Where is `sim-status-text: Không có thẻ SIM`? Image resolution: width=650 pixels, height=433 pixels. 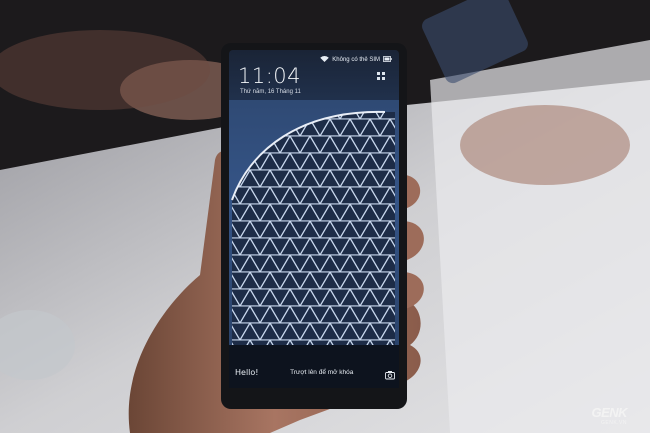 sim-status-text: Không có thẻ SIM is located at coordinates (356, 60).